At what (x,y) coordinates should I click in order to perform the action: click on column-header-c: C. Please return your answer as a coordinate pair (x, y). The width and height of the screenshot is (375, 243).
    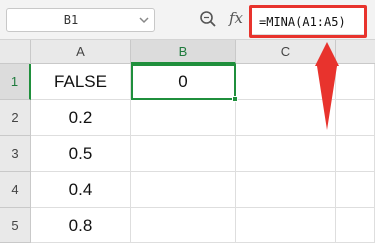
    Looking at the image, I should click on (286, 52).